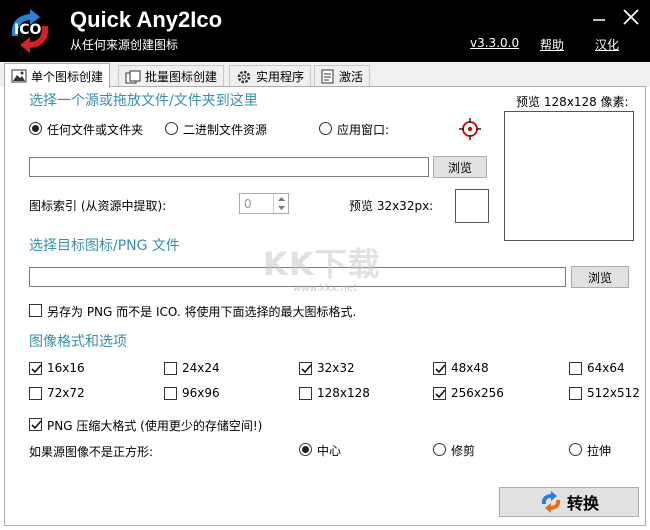  What do you see at coordinates (329, 451) in the screenshot?
I see `radio-center-label: 中心` at bounding box center [329, 451].